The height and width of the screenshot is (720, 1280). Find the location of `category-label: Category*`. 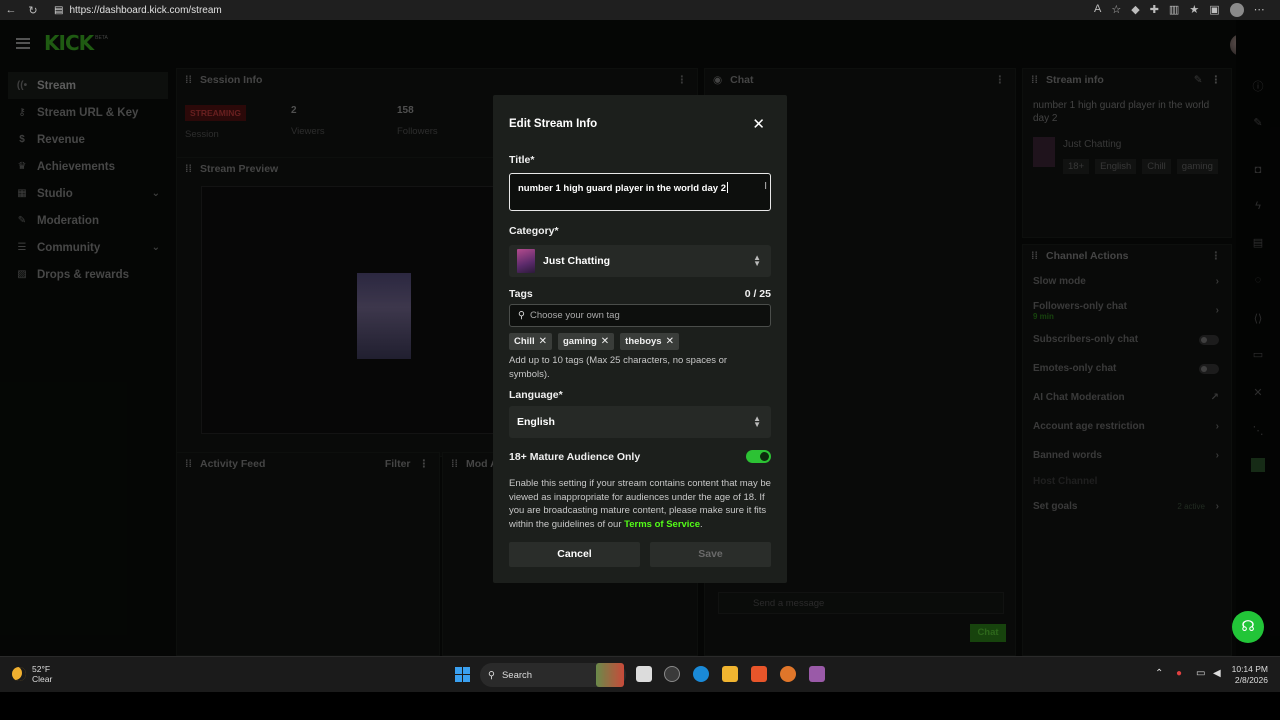

category-label: Category* is located at coordinates (534, 231).